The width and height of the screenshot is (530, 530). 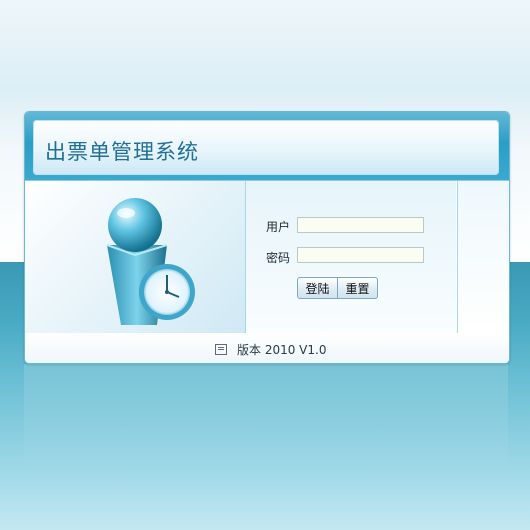 I want to click on version-info: 版本 2010 V1.0, so click(x=270, y=349).